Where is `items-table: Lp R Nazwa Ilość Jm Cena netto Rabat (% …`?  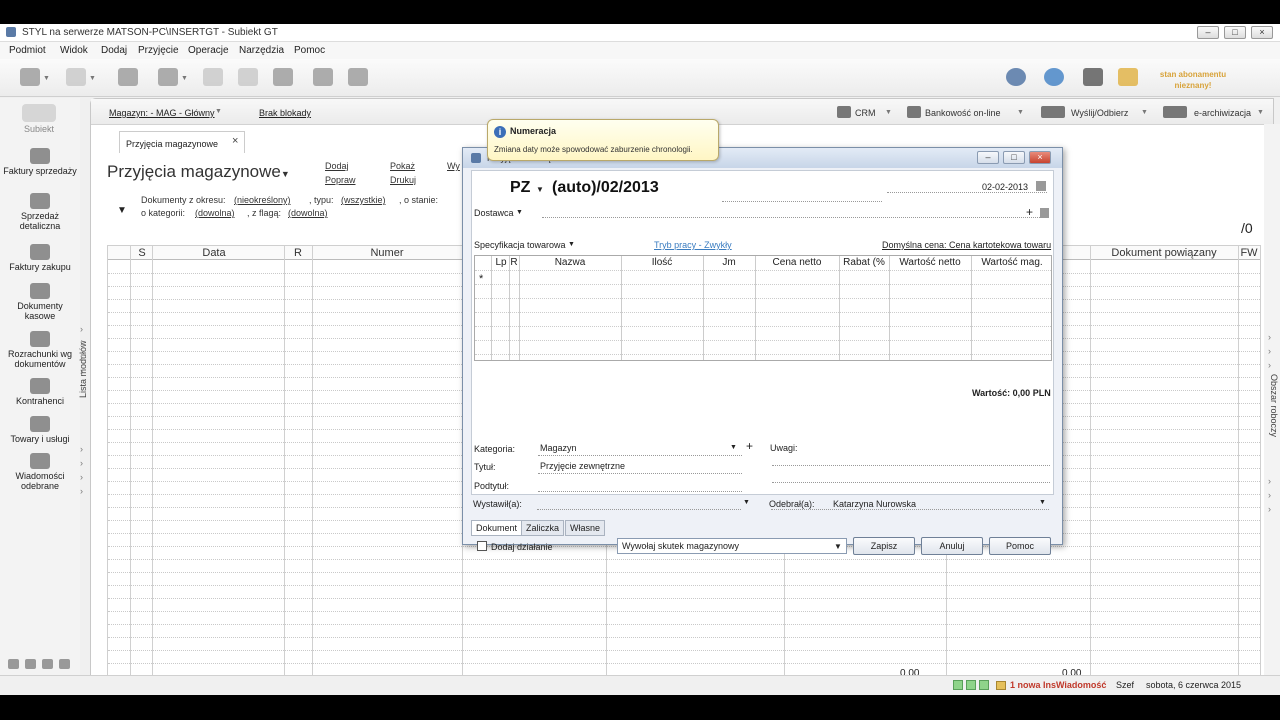
items-table: Lp R Nazwa Ilość Jm Cena netto Rabat (% … is located at coordinates (763, 308).